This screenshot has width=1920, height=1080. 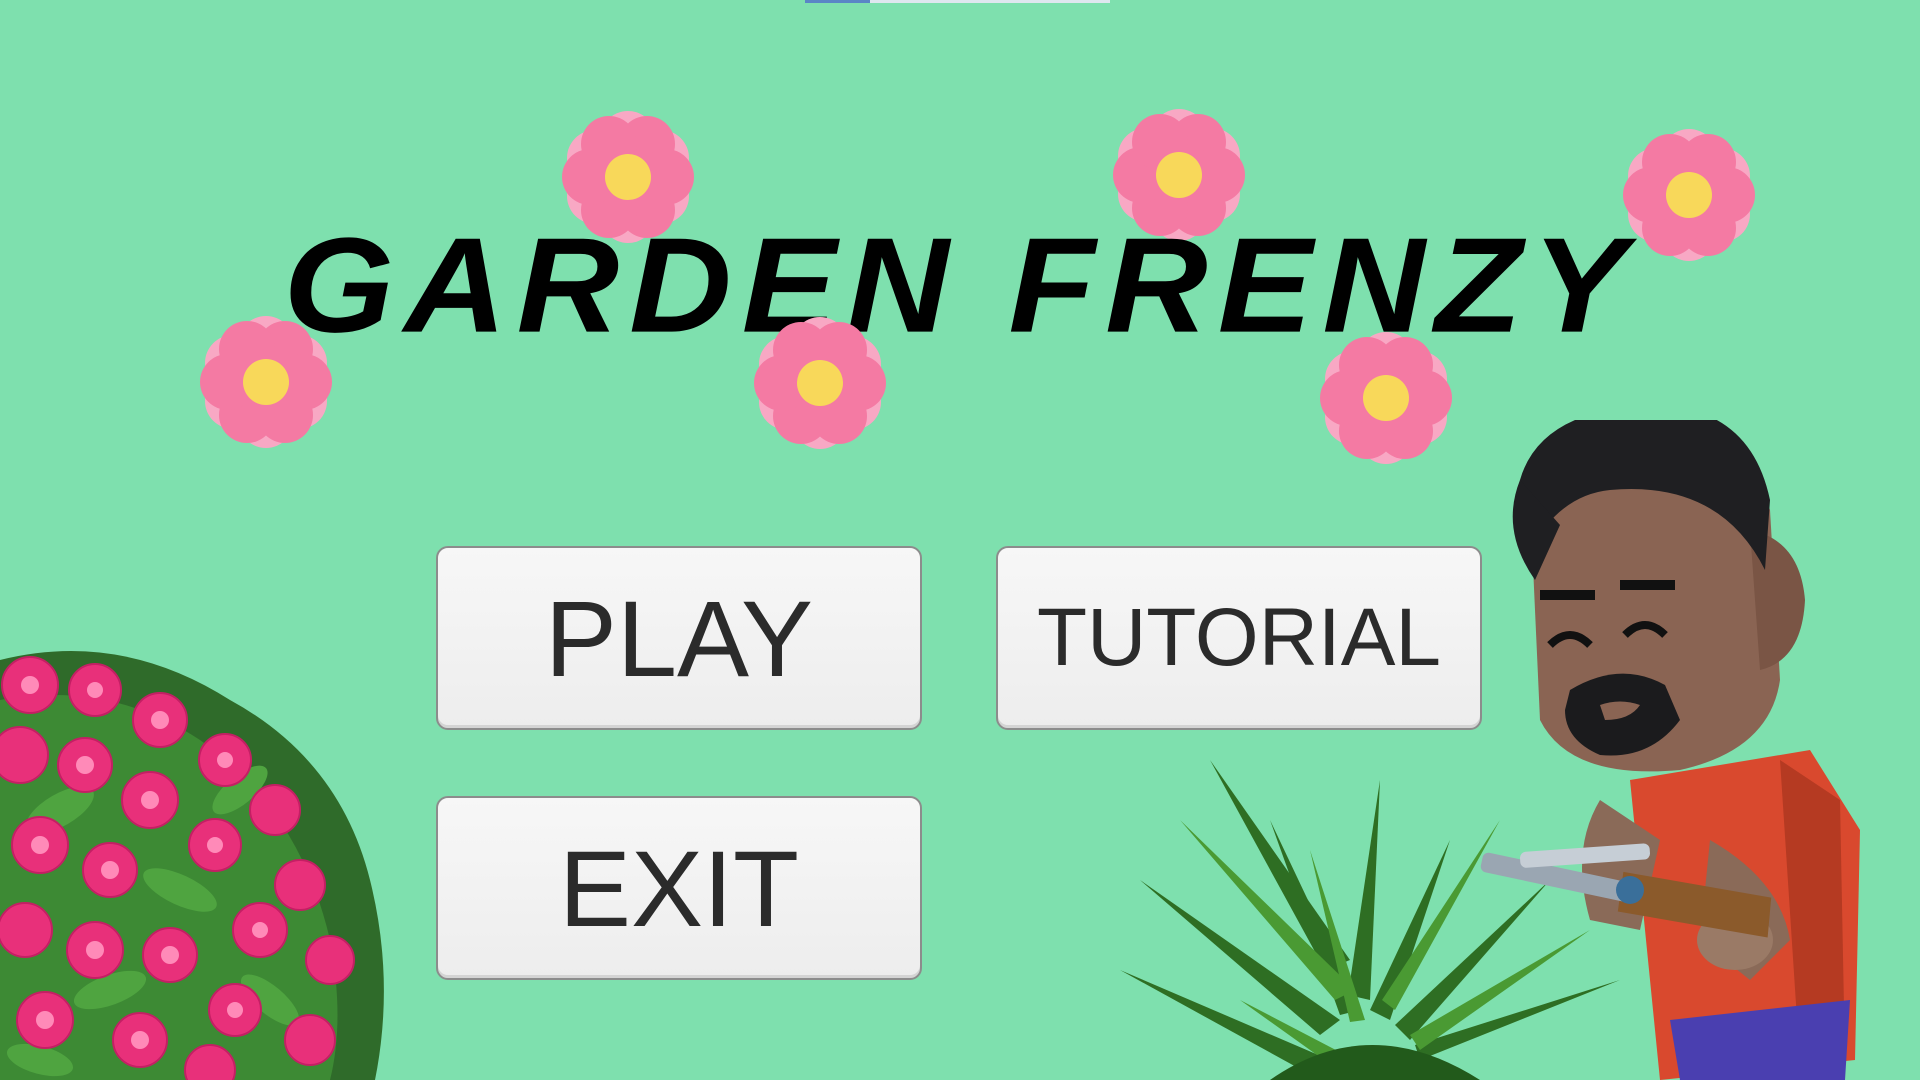 What do you see at coordinates (1670, 750) in the screenshot?
I see `gardener-character-image` at bounding box center [1670, 750].